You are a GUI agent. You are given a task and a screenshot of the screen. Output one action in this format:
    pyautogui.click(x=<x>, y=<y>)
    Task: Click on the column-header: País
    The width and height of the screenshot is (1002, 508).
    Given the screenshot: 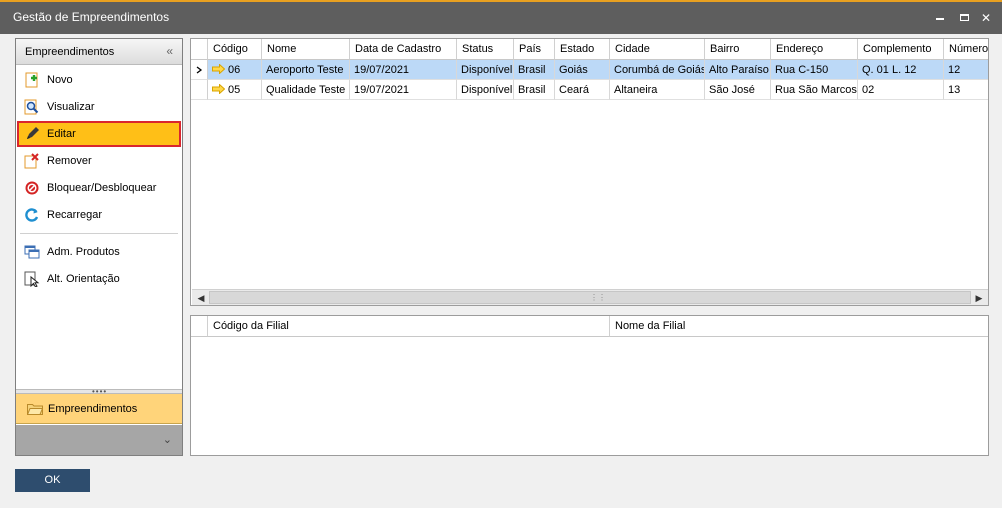 What is the action you would take?
    pyautogui.click(x=534, y=49)
    